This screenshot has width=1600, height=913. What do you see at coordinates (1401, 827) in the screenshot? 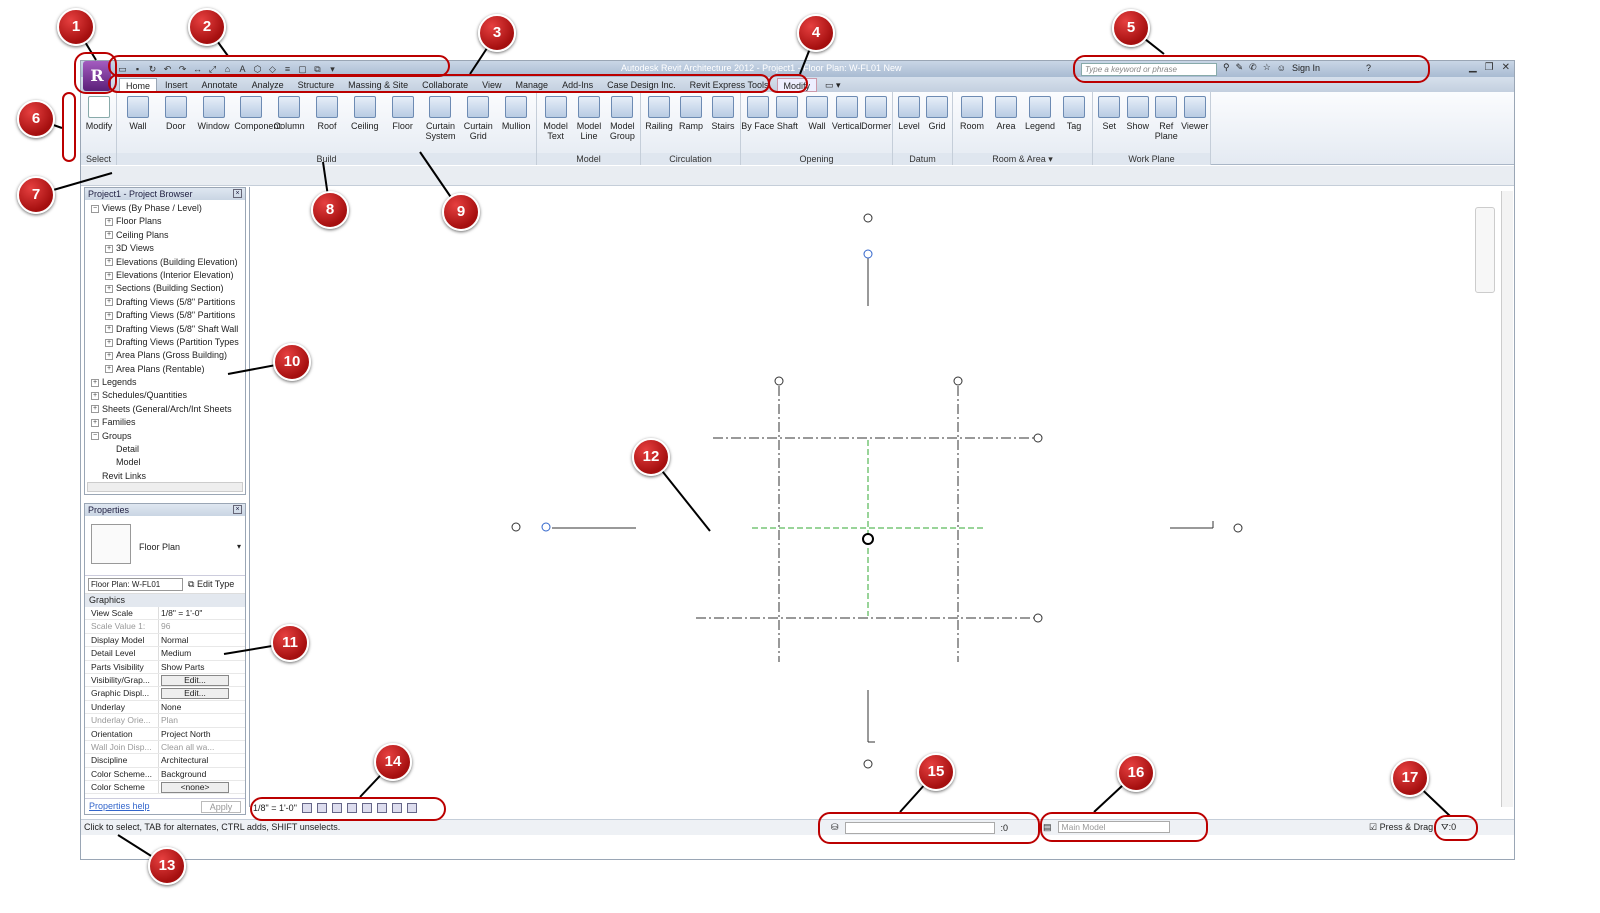
I see `press-drag-checkbox: ☑ Press & Drag` at bounding box center [1401, 827].